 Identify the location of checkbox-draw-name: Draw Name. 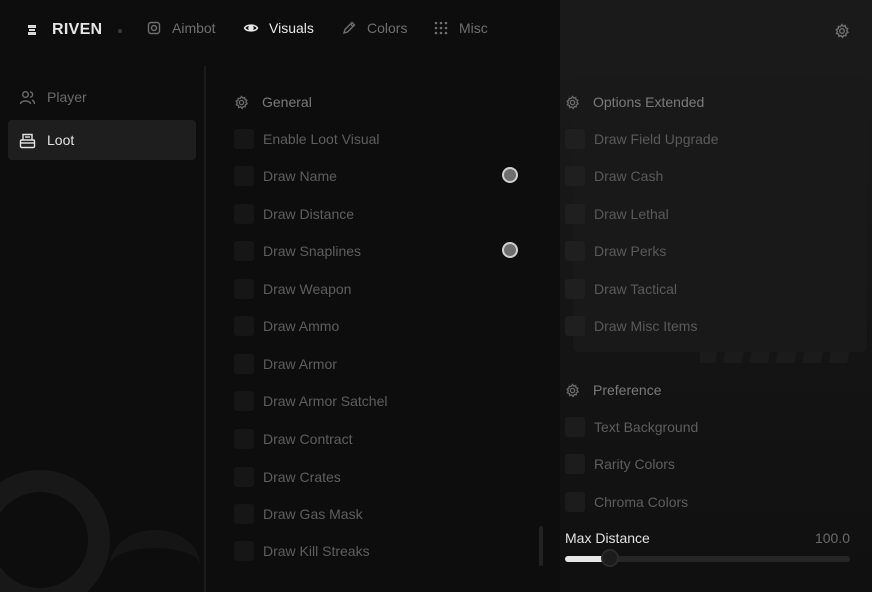
(285, 176).